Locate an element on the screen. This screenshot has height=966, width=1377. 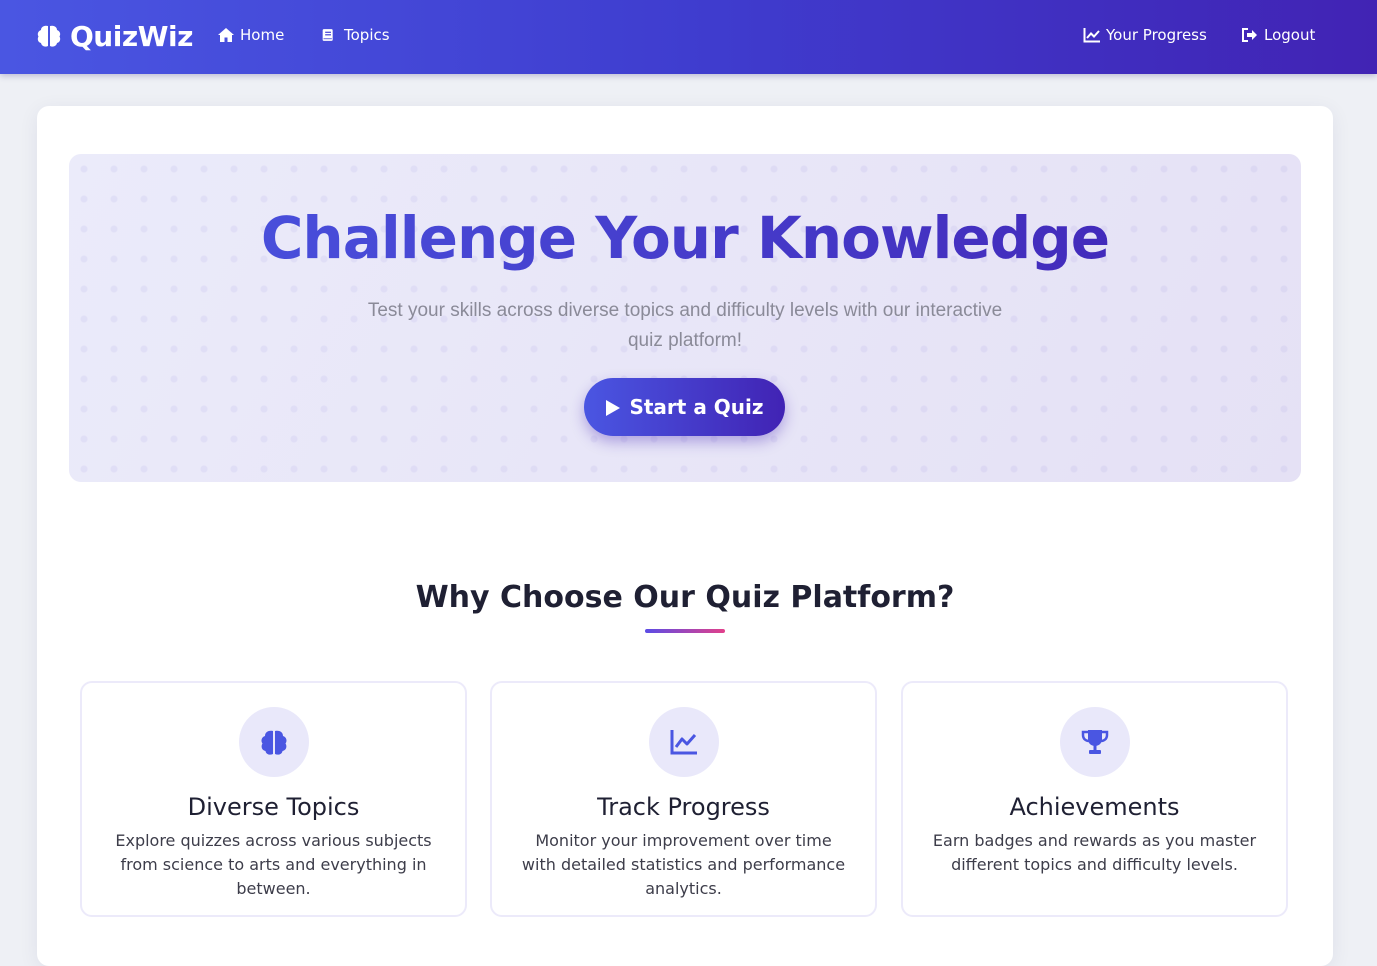
feature-title: Diverse Topics is located at coordinates (273, 807).